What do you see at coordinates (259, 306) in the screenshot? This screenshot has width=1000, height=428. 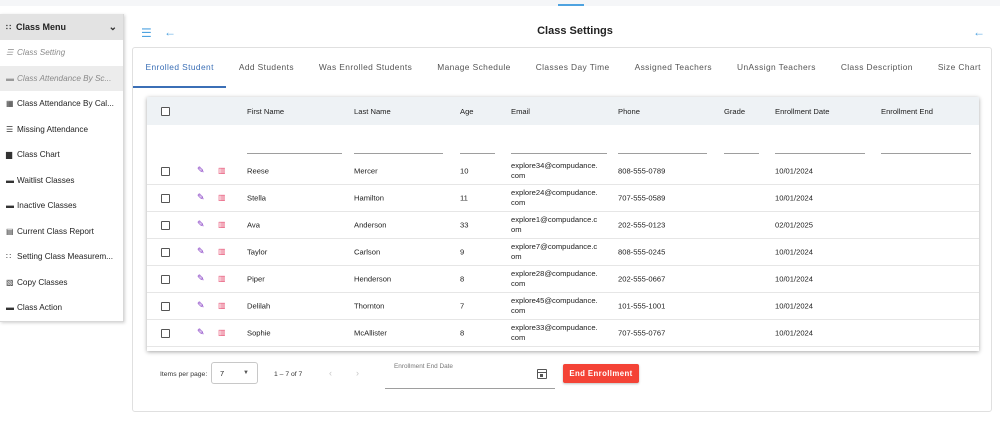 I see `cell-first-name: Delilah` at bounding box center [259, 306].